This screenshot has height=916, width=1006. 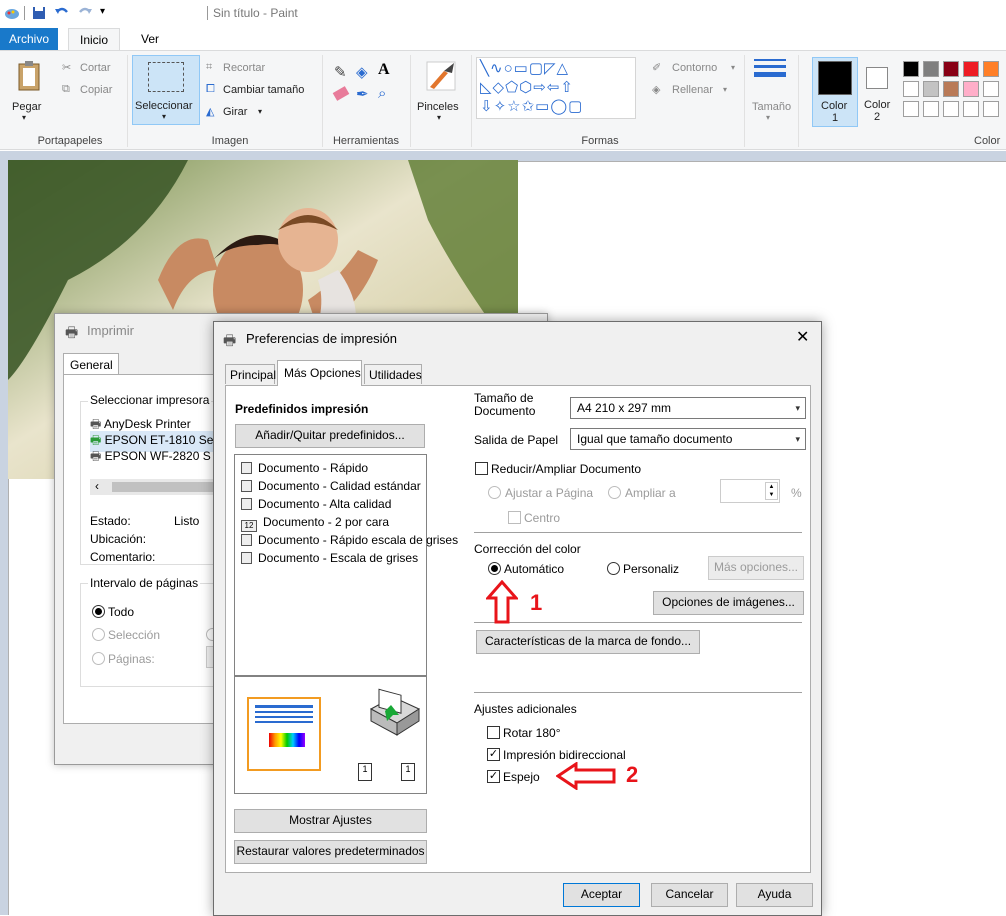 I want to click on crop-icon: ⌗, so click(x=209, y=67).